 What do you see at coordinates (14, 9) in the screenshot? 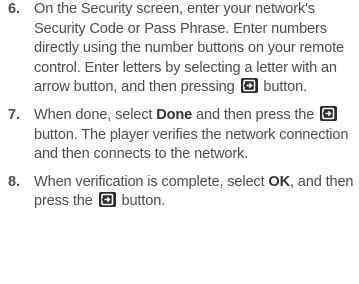
I see `step-number: 6.` at bounding box center [14, 9].